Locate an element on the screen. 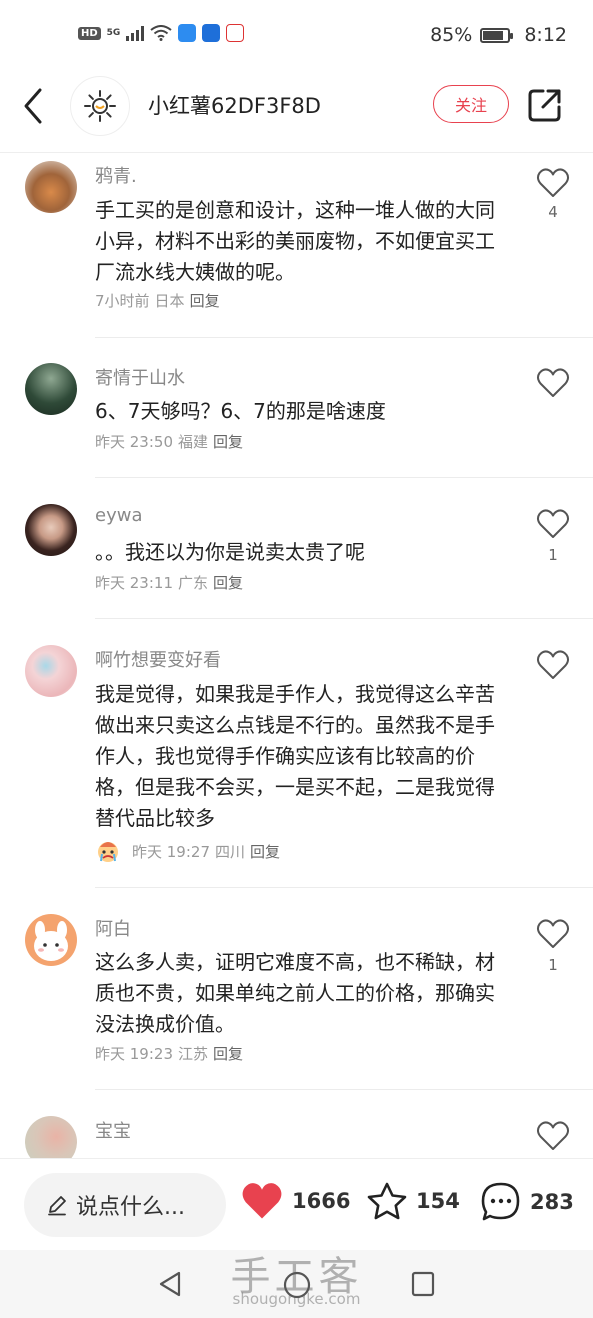  comment-text: 。。我还以为你是说卖太贵了呢 is located at coordinates (230, 552).